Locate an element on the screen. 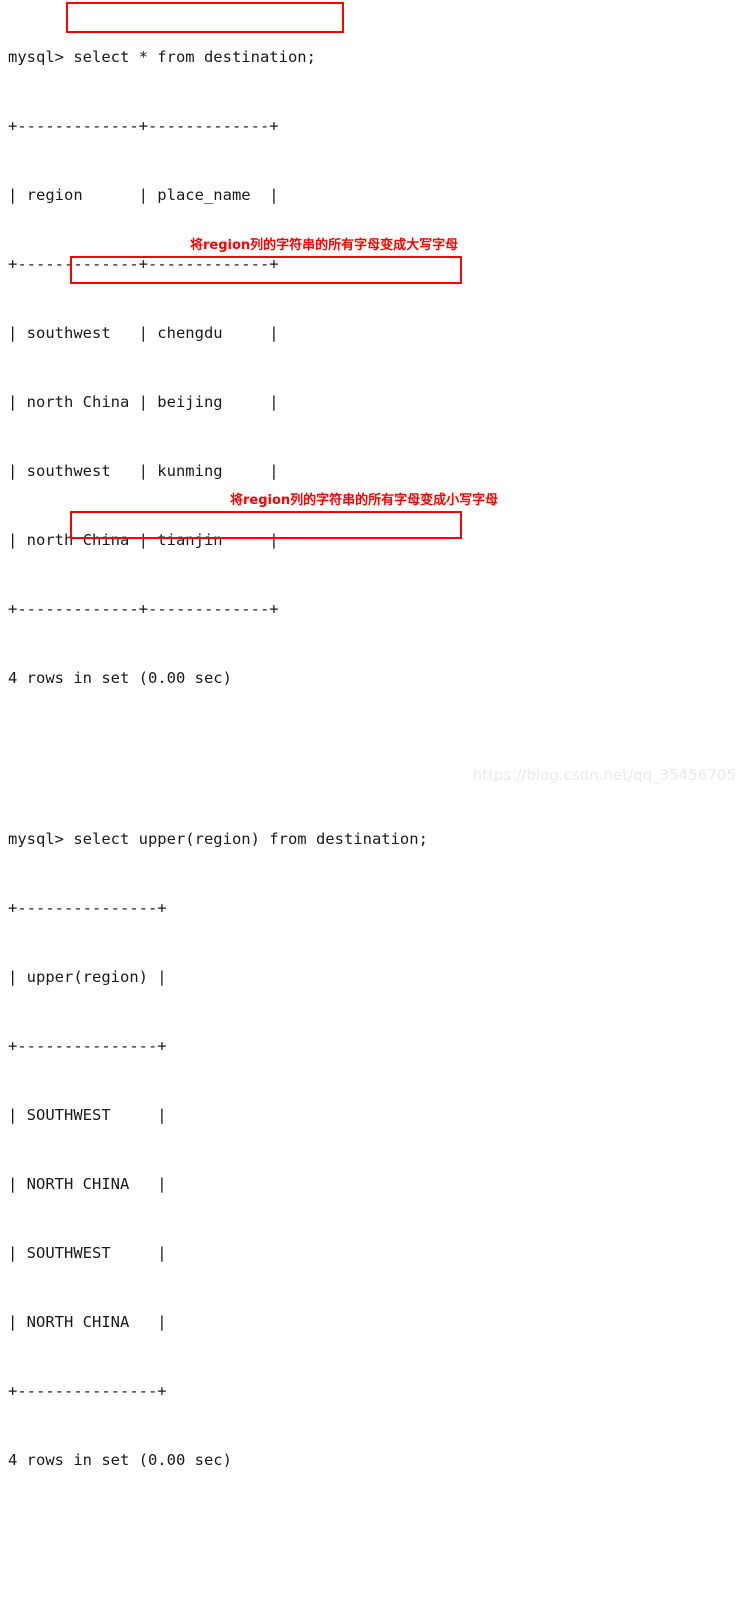 The height and width of the screenshot is (1600, 740). table-row: | north China | beijing | is located at coordinates (143, 402).